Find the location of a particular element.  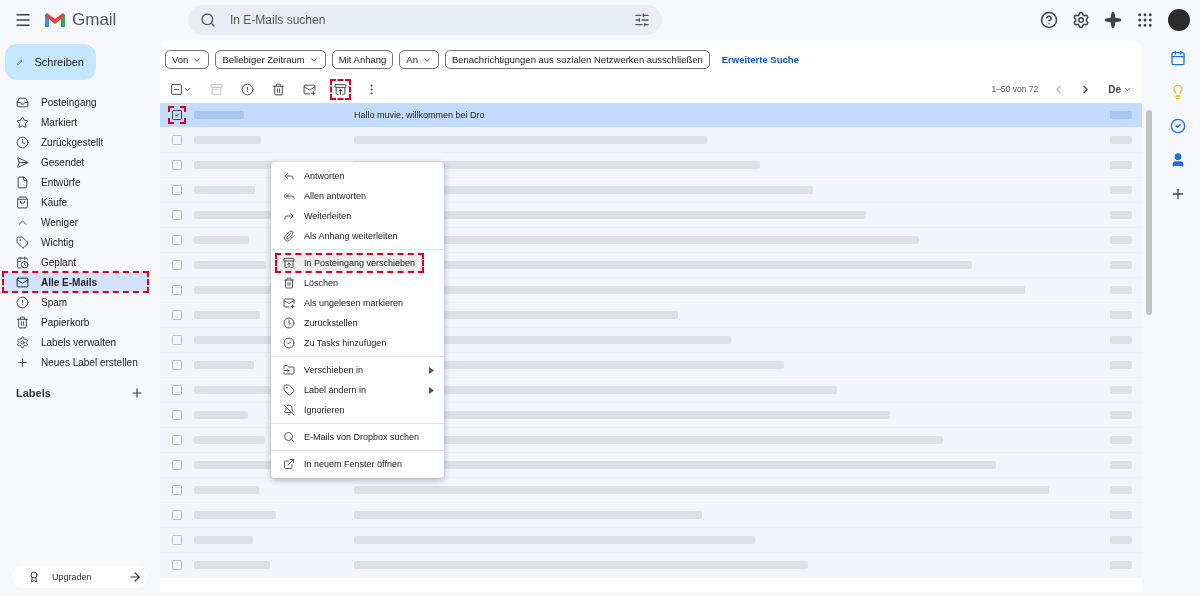

nav-label: Geplant is located at coordinates (59, 262).